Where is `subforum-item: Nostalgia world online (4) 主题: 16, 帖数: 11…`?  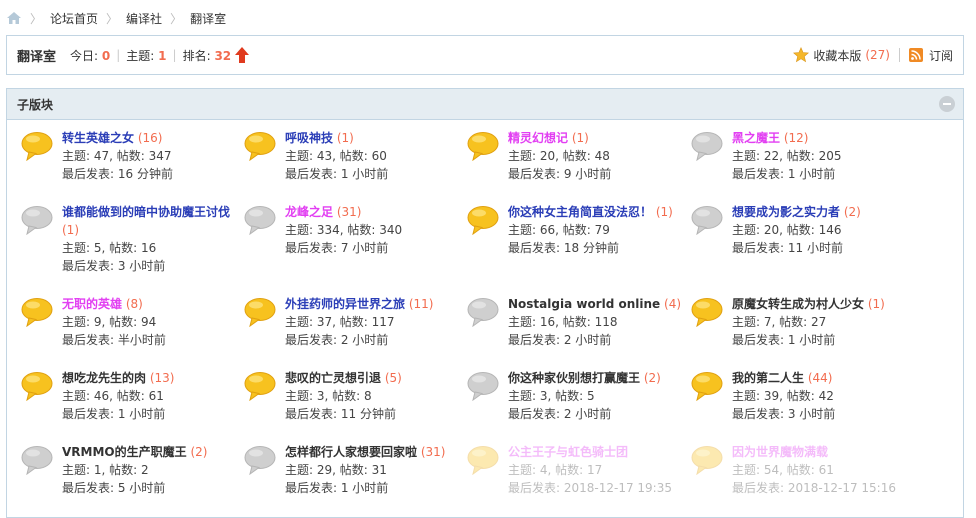
subforum-item: Nostalgia world online (4) 主题: 16, 帖数: 11… is located at coordinates (575, 330).